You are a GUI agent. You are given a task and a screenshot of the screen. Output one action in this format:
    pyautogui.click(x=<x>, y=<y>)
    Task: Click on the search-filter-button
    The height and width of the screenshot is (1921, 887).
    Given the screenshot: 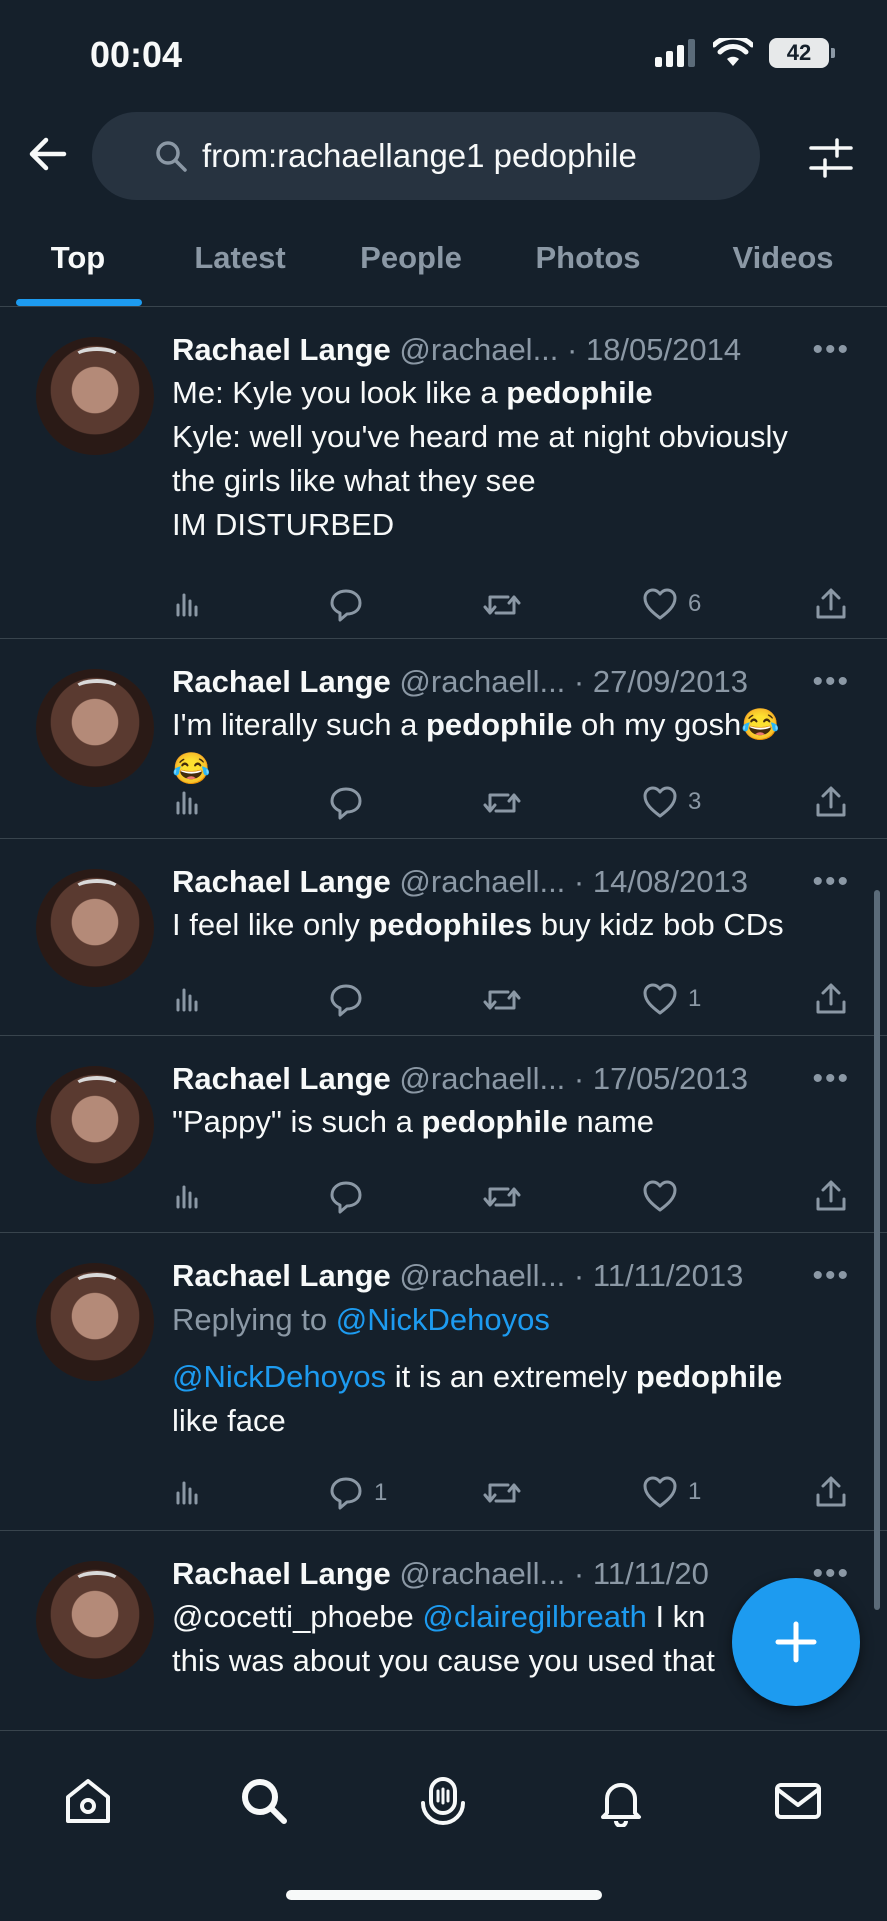 What is the action you would take?
    pyautogui.click(x=831, y=158)
    